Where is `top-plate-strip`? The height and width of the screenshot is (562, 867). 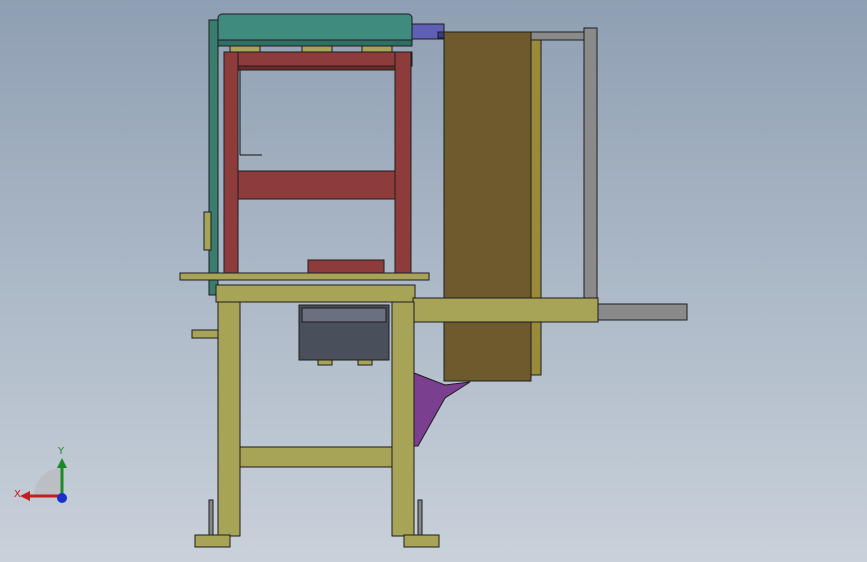
top-plate-strip is located at coordinates (315, 43).